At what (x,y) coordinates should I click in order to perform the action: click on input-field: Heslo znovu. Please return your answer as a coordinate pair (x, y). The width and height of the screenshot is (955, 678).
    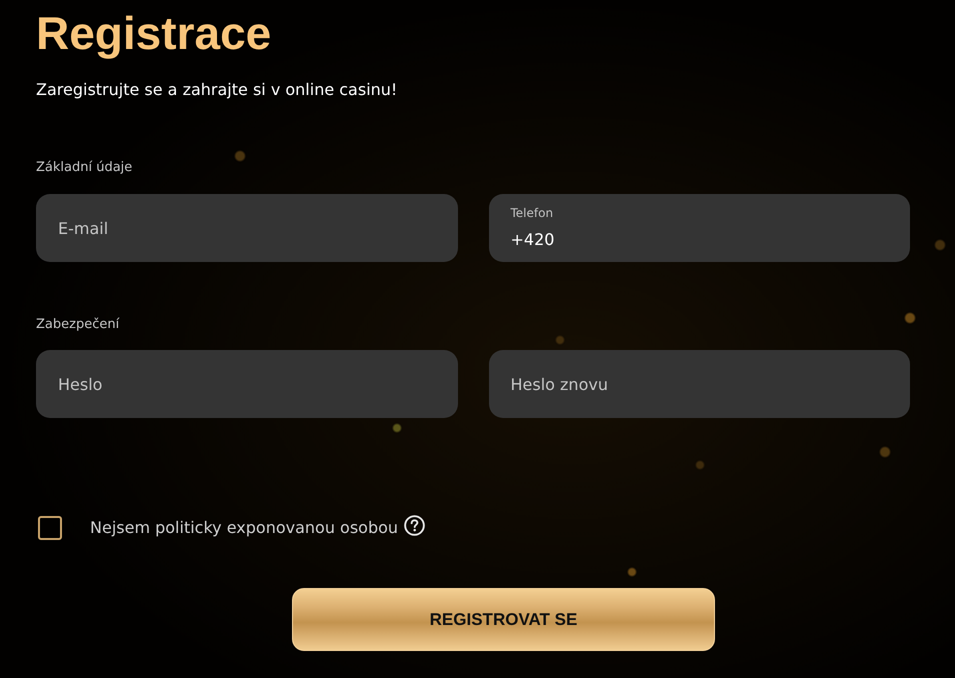
    Looking at the image, I should click on (699, 384).